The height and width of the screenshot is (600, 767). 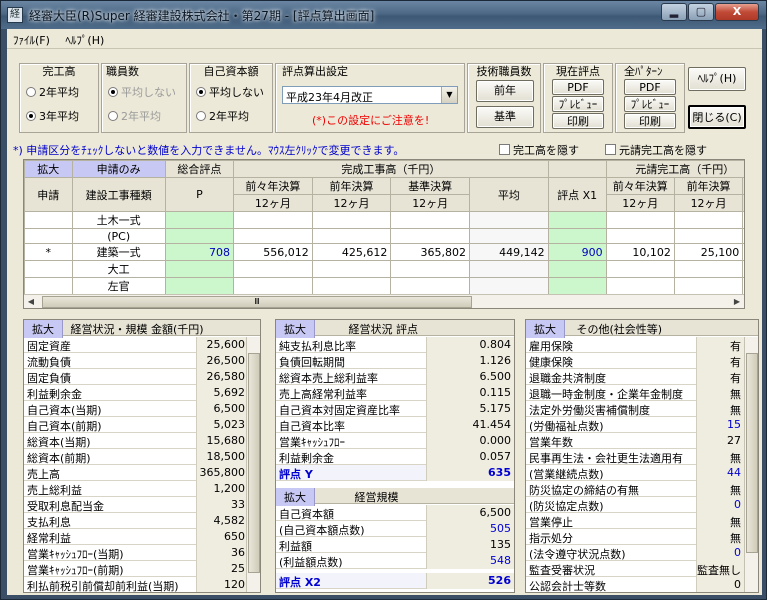 What do you see at coordinates (635, 425) in the screenshot?
I see `sonota-row: (労働福祉点数) 15` at bounding box center [635, 425].